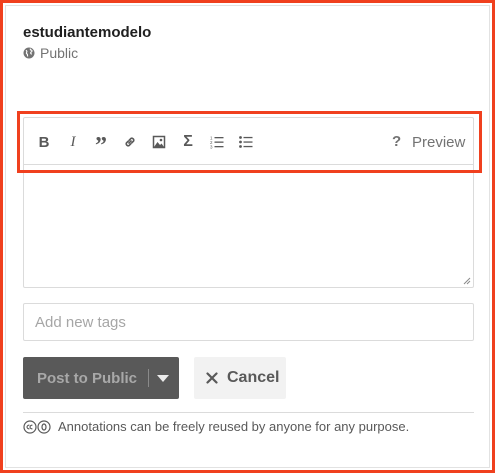  I want to click on tags-input, so click(248, 322).